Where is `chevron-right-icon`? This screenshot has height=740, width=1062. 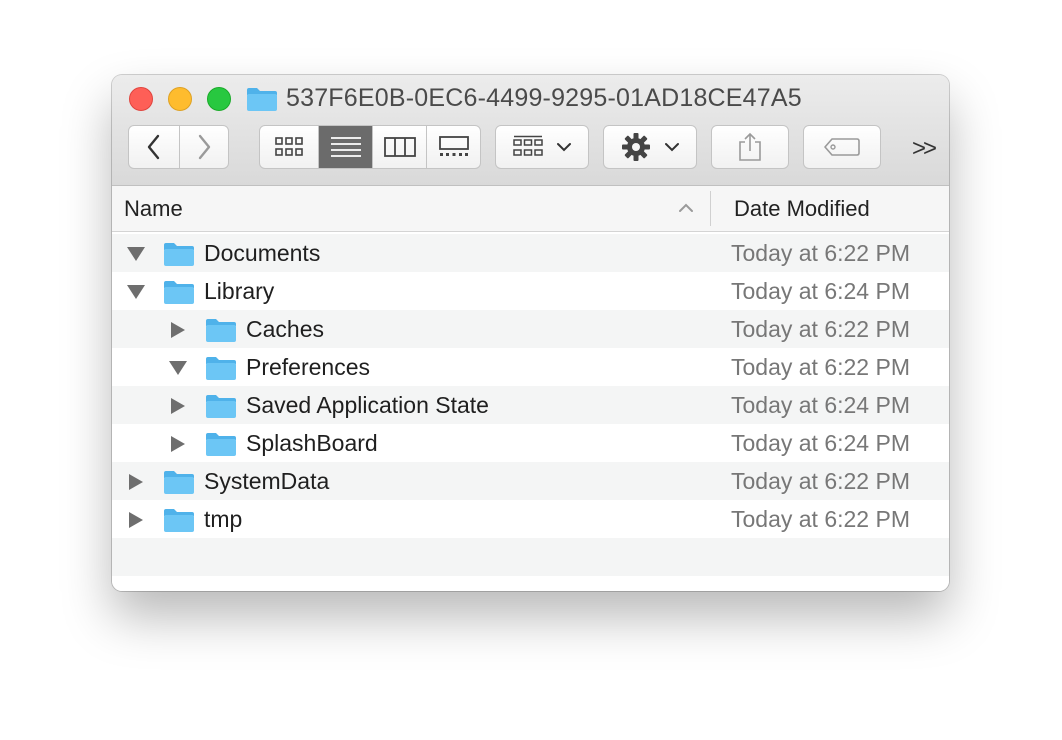 chevron-right-icon is located at coordinates (204, 147).